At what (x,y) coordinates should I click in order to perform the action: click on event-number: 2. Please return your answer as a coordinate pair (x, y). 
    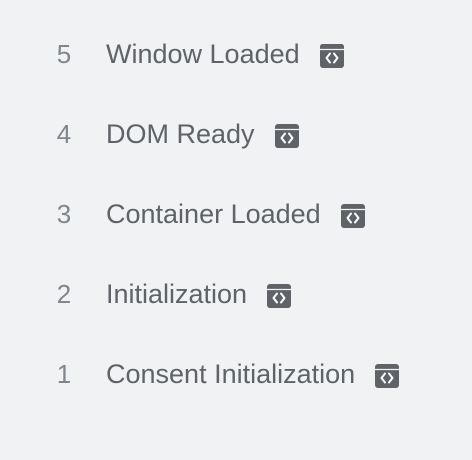
    Looking at the image, I should click on (64, 293).